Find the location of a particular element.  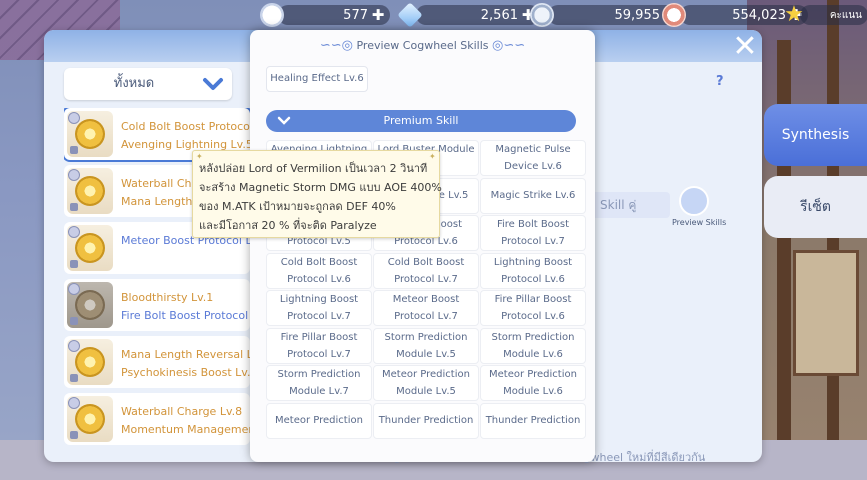

skill-card-label: Cold Bolt Boost Protocol Lv.6 is located at coordinates (319, 270).